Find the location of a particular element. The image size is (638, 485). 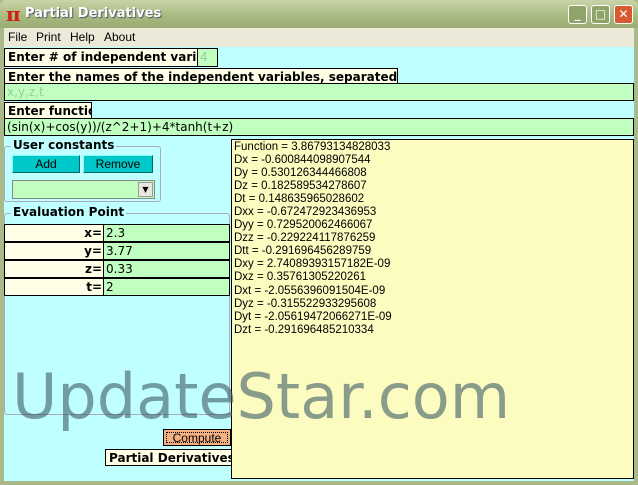

function-label: Enter function: is located at coordinates (48, 110).